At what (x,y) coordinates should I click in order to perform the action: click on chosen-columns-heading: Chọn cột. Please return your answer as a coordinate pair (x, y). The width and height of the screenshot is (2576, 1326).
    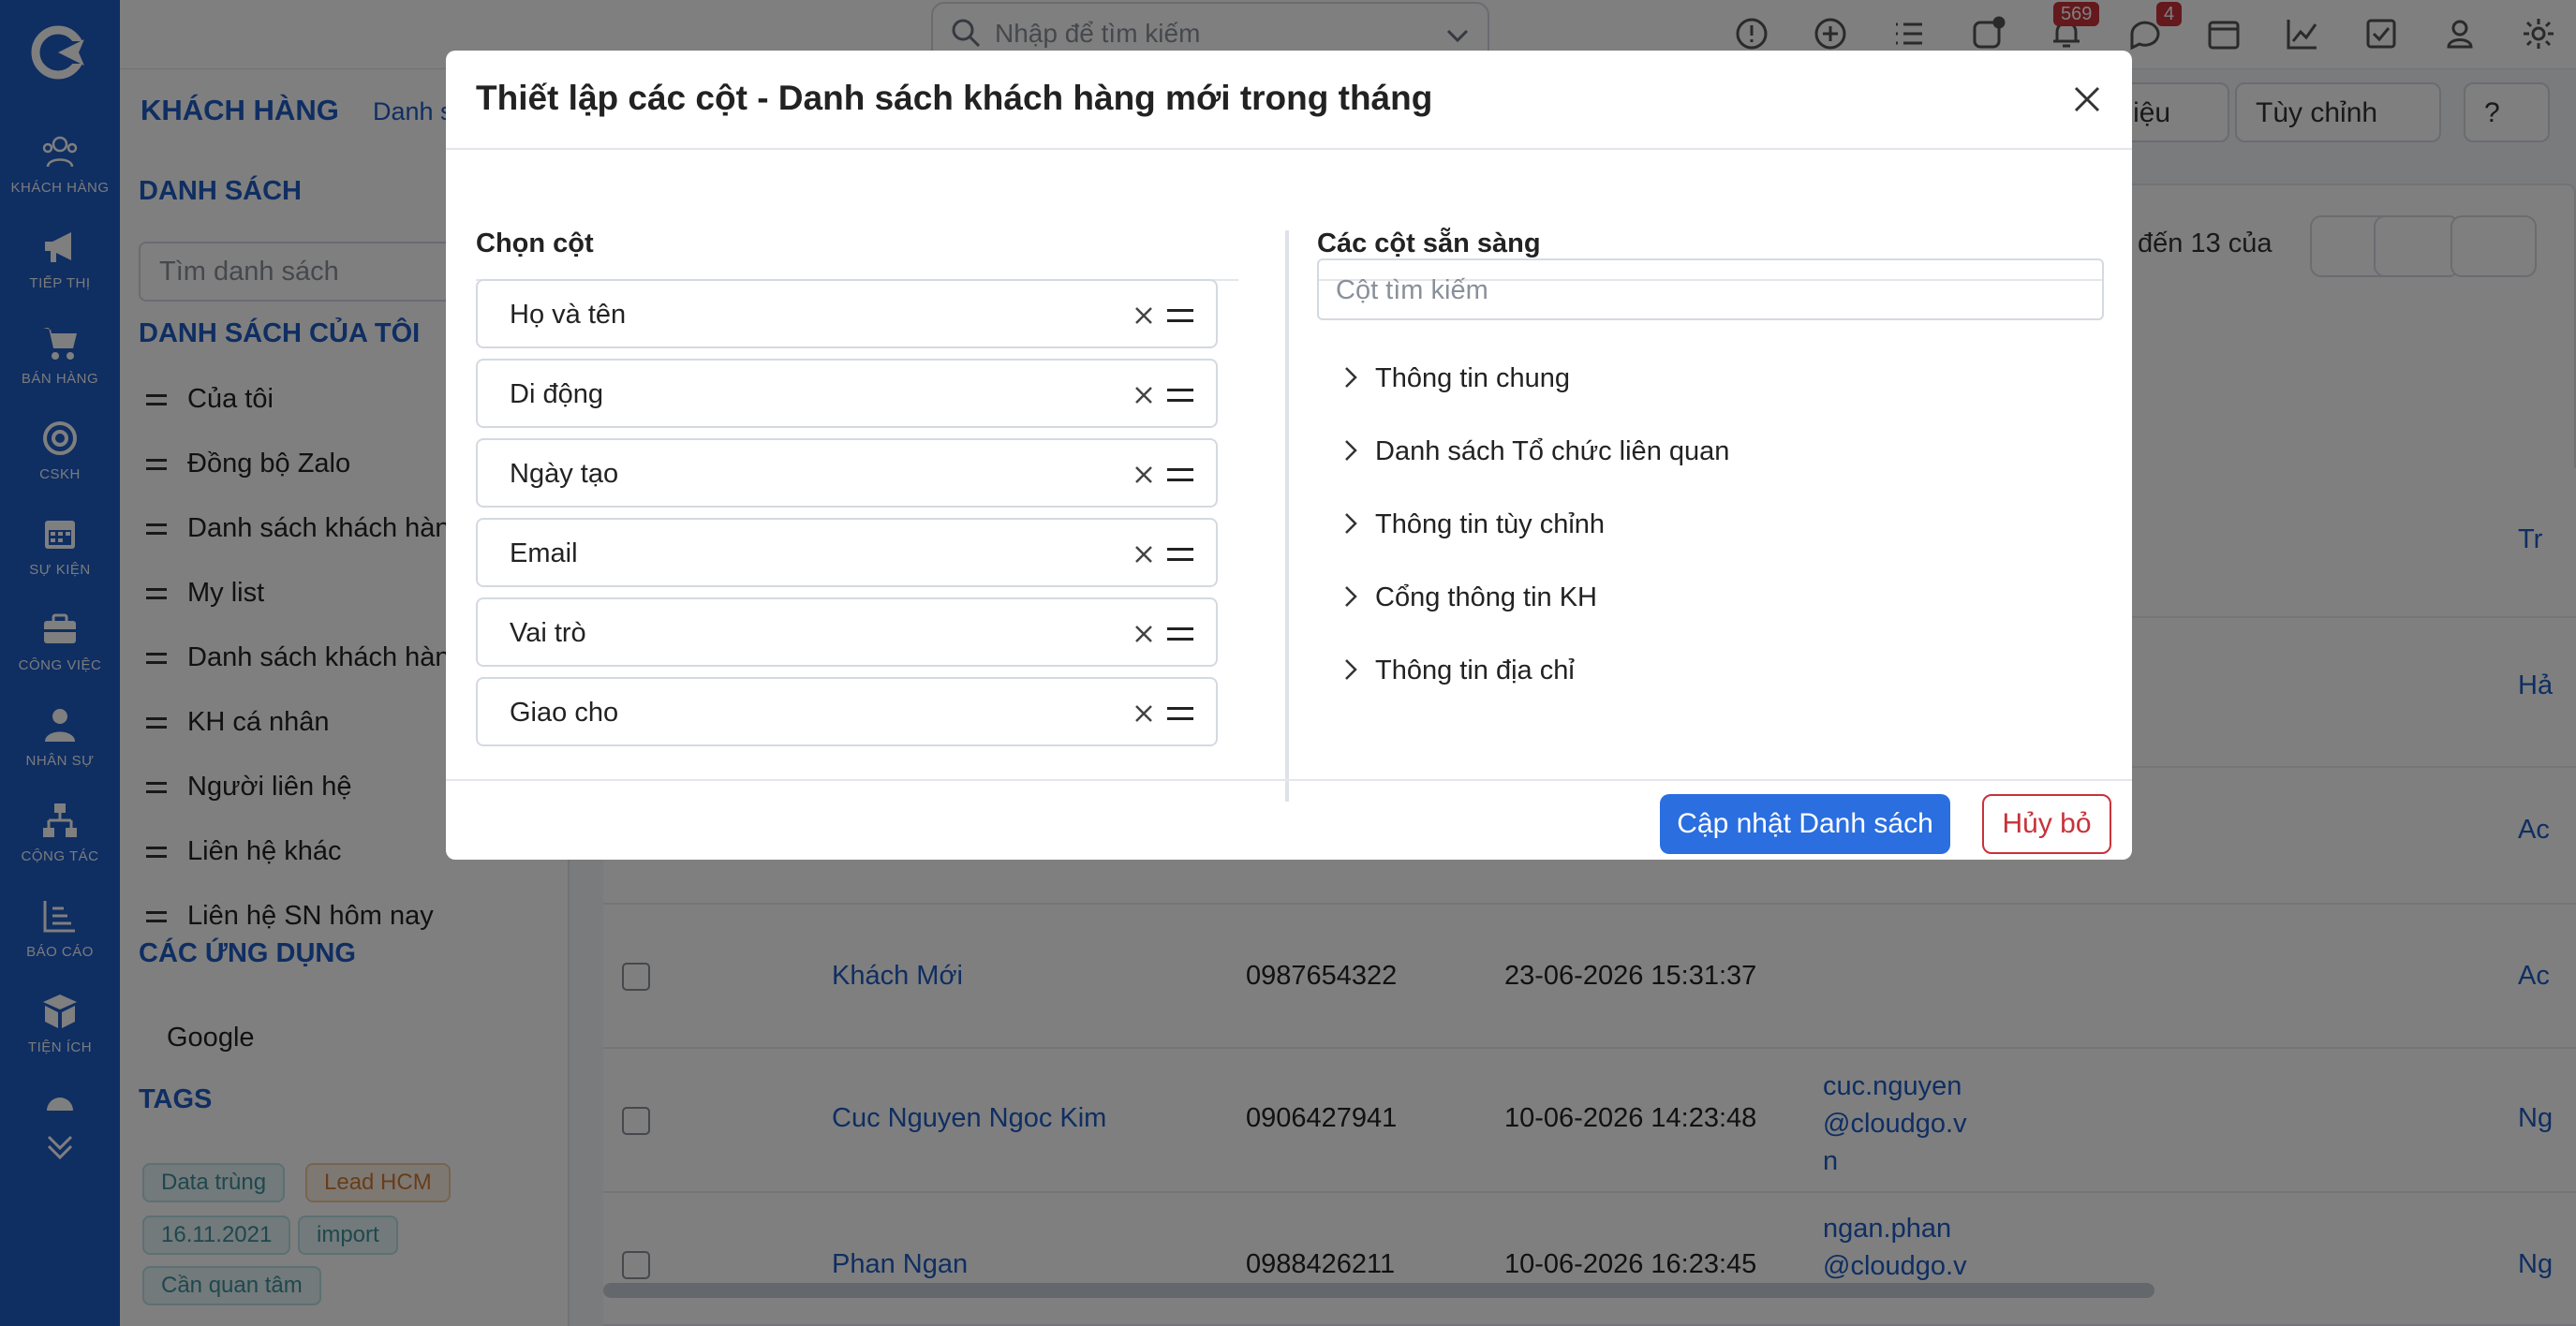
    Looking at the image, I should click on (535, 243).